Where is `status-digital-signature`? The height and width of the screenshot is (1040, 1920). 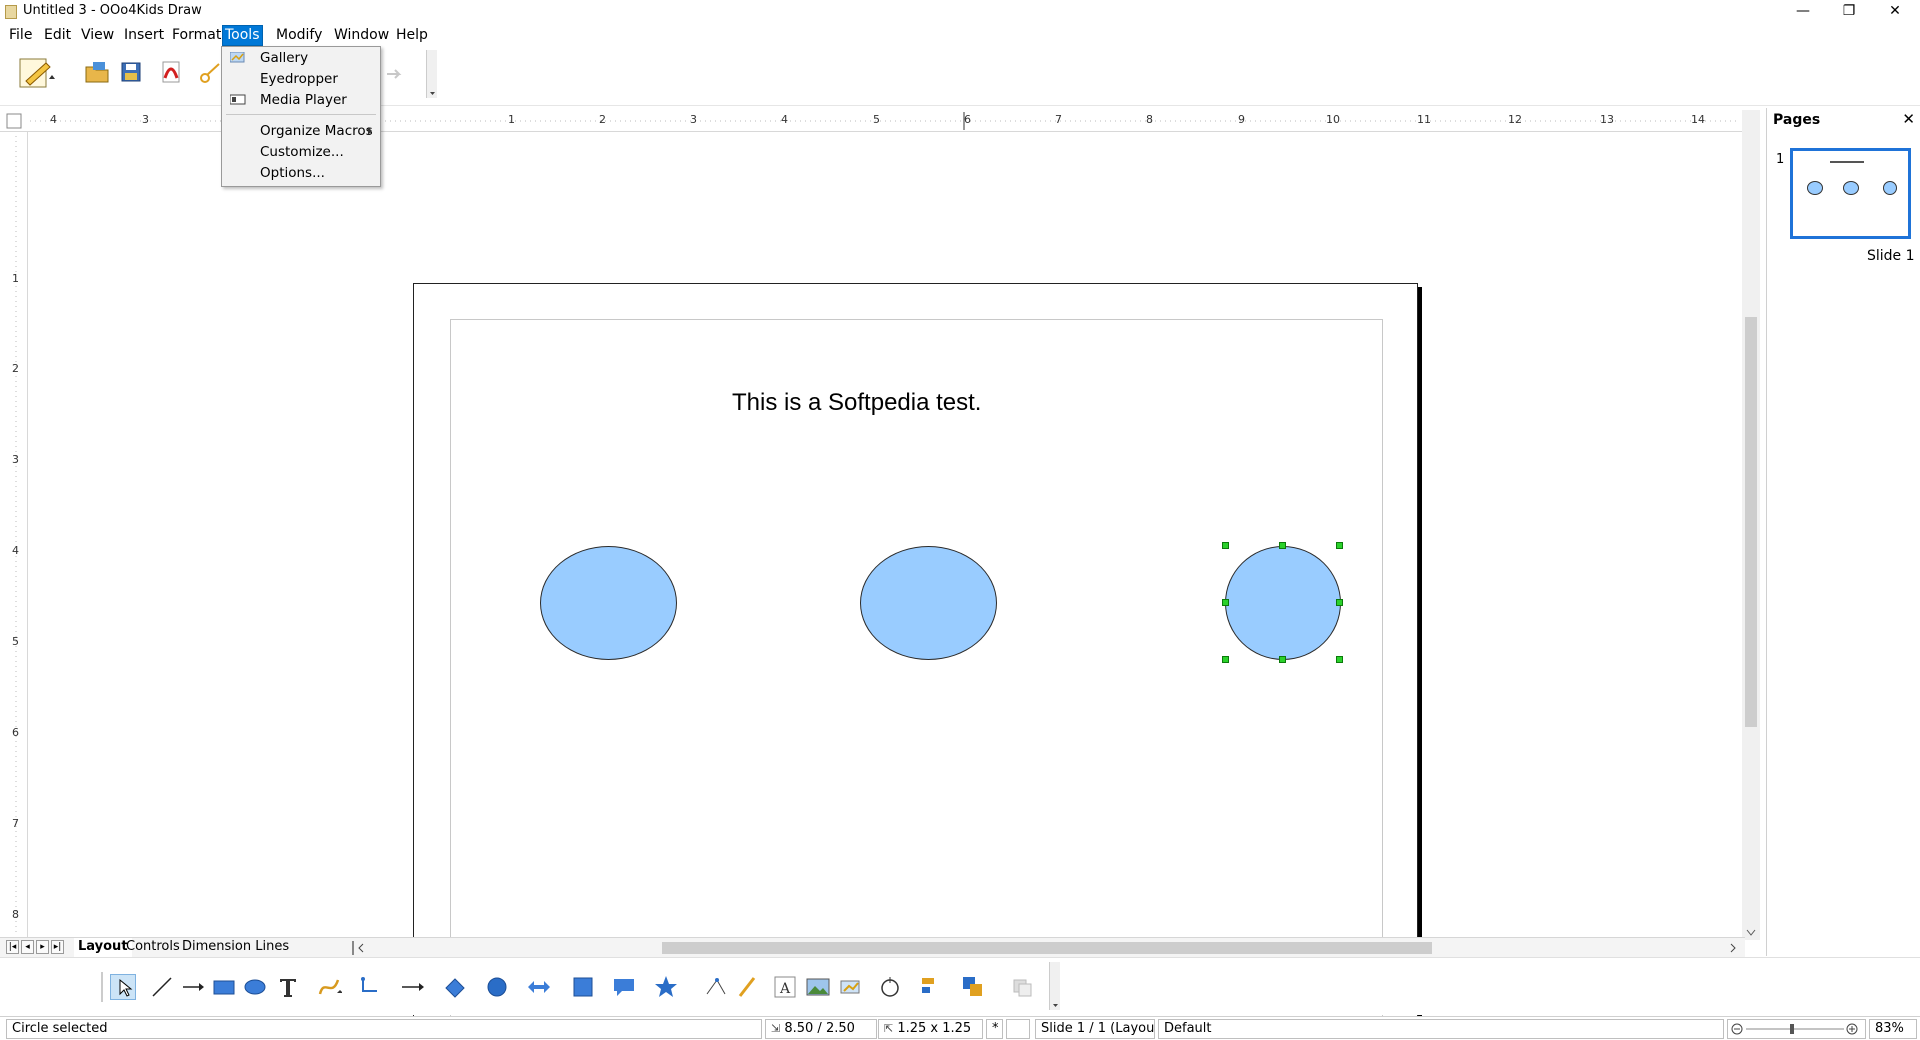 status-digital-signature is located at coordinates (1018, 1029).